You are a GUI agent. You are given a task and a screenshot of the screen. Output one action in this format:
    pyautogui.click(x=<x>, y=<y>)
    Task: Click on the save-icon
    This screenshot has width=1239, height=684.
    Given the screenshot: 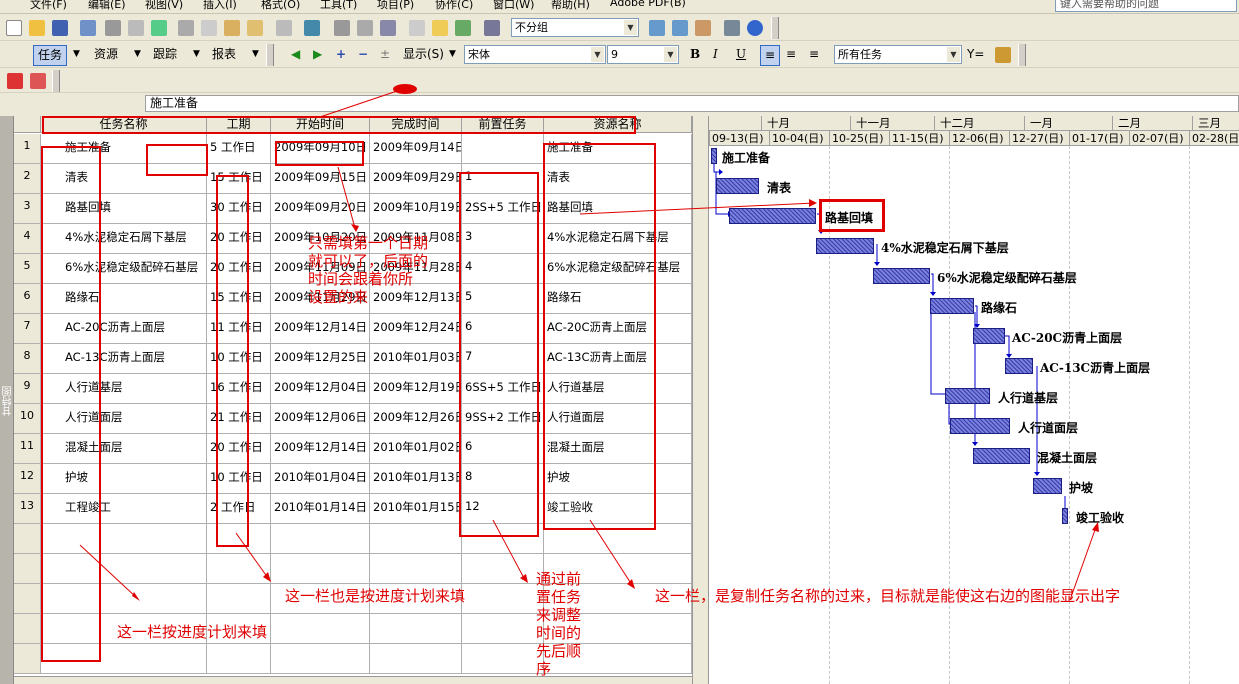 What is the action you would take?
    pyautogui.click(x=60, y=28)
    